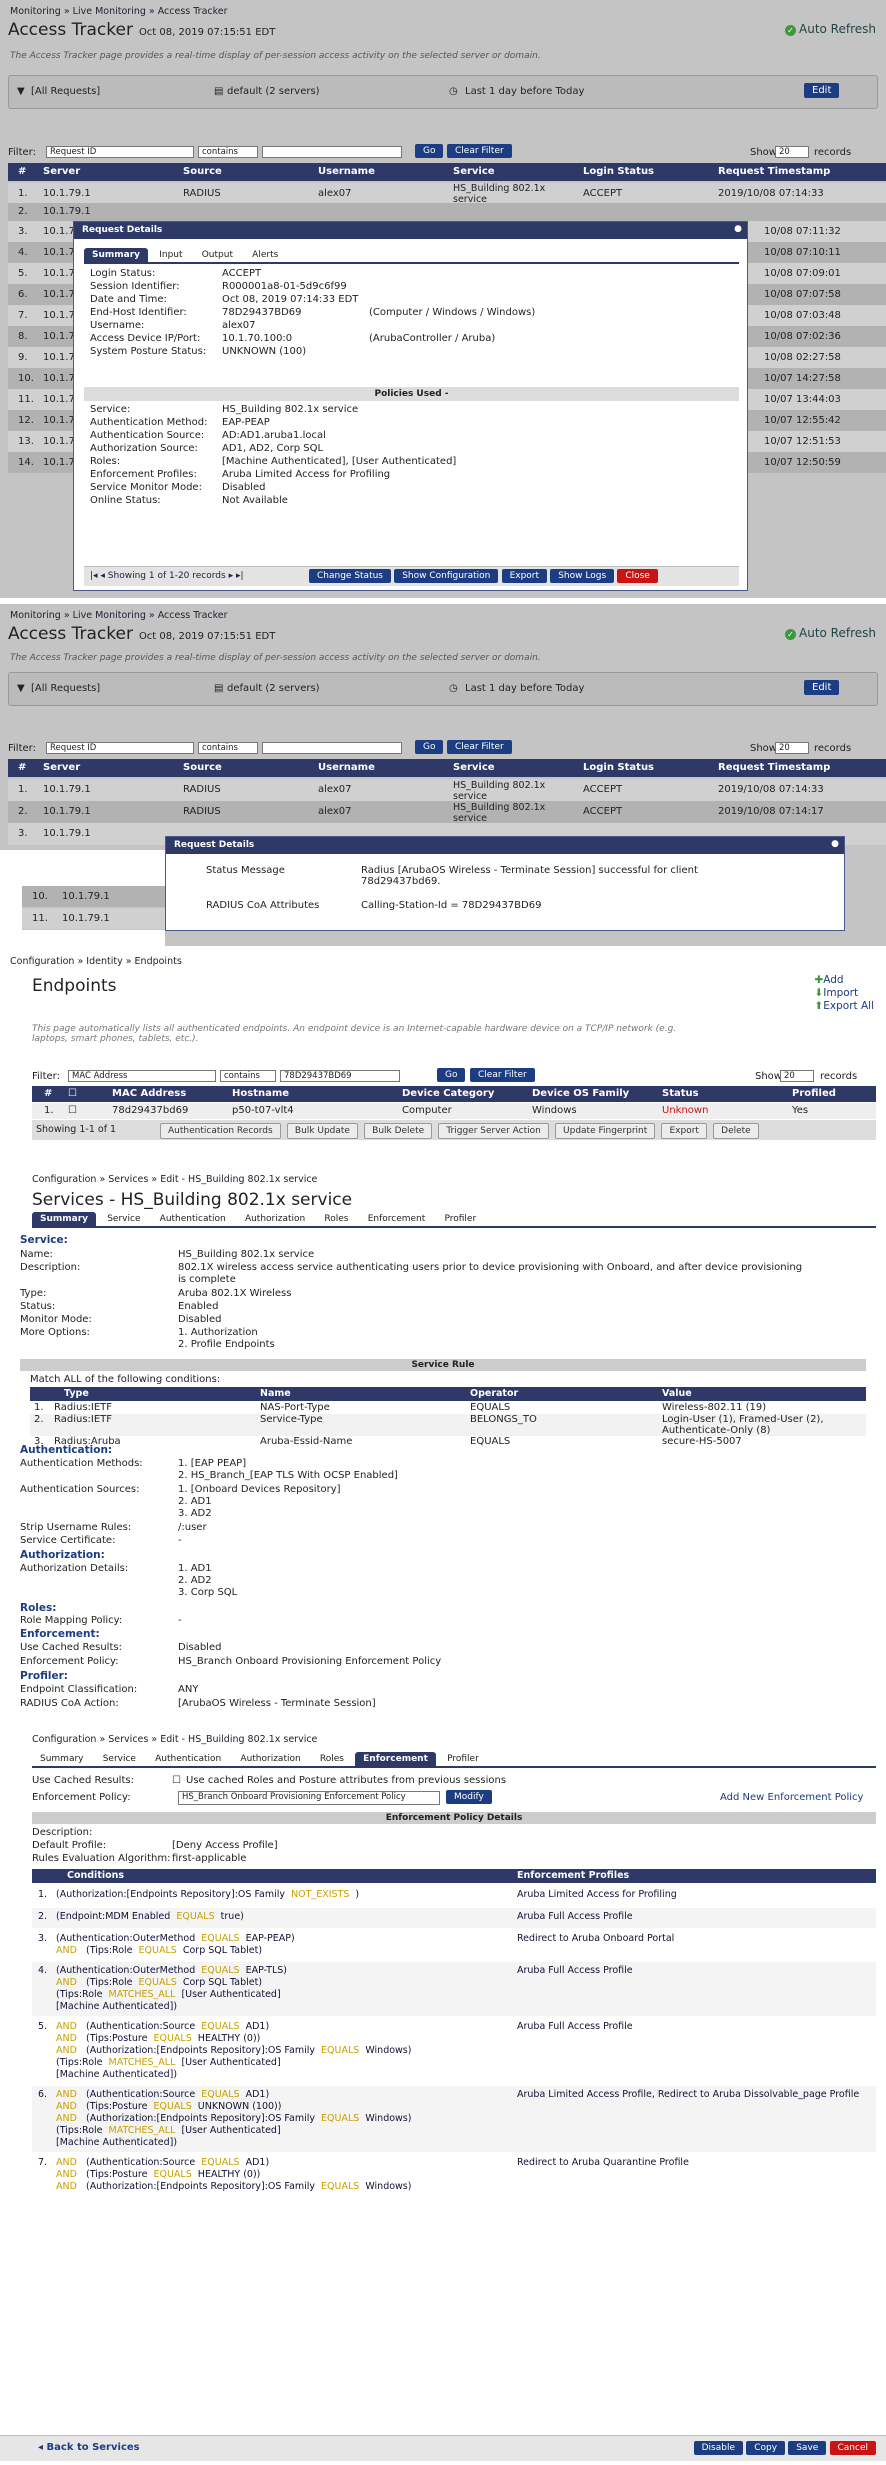  What do you see at coordinates (736, 1131) in the screenshot?
I see `delete-button: Delete` at bounding box center [736, 1131].